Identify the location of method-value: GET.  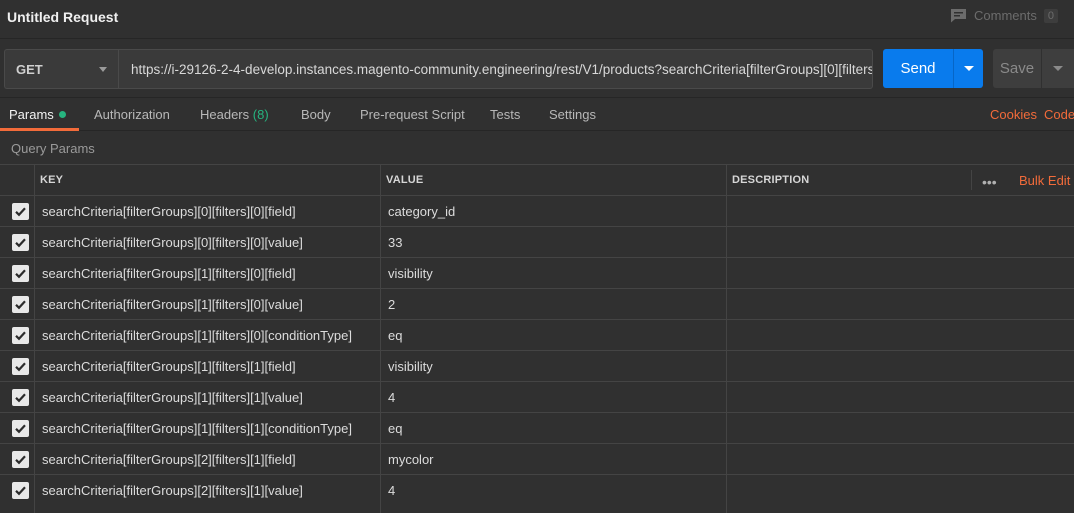
(29, 69).